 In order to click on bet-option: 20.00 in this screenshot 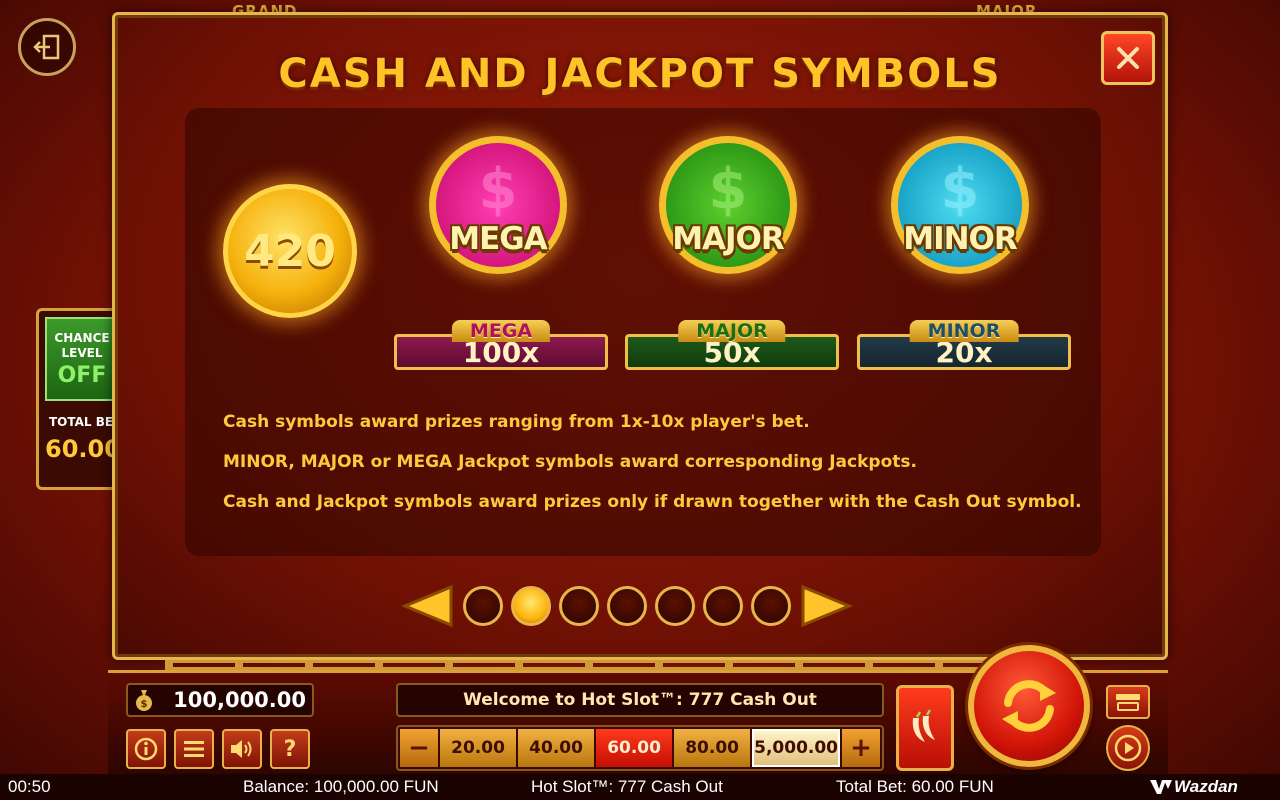, I will do `click(478, 748)`.